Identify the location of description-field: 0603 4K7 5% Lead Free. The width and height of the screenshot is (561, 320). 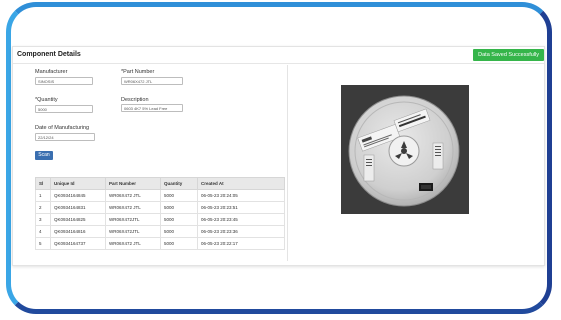
(152, 108).